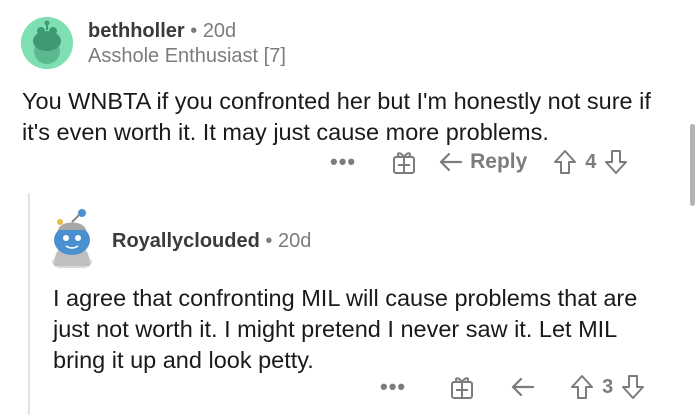 This screenshot has height=415, width=700. What do you see at coordinates (591, 161) in the screenshot?
I see `vote-score: 4` at bounding box center [591, 161].